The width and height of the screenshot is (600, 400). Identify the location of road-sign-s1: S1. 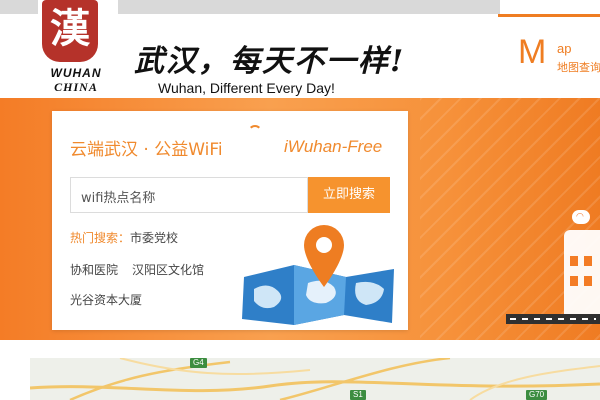
(358, 395).